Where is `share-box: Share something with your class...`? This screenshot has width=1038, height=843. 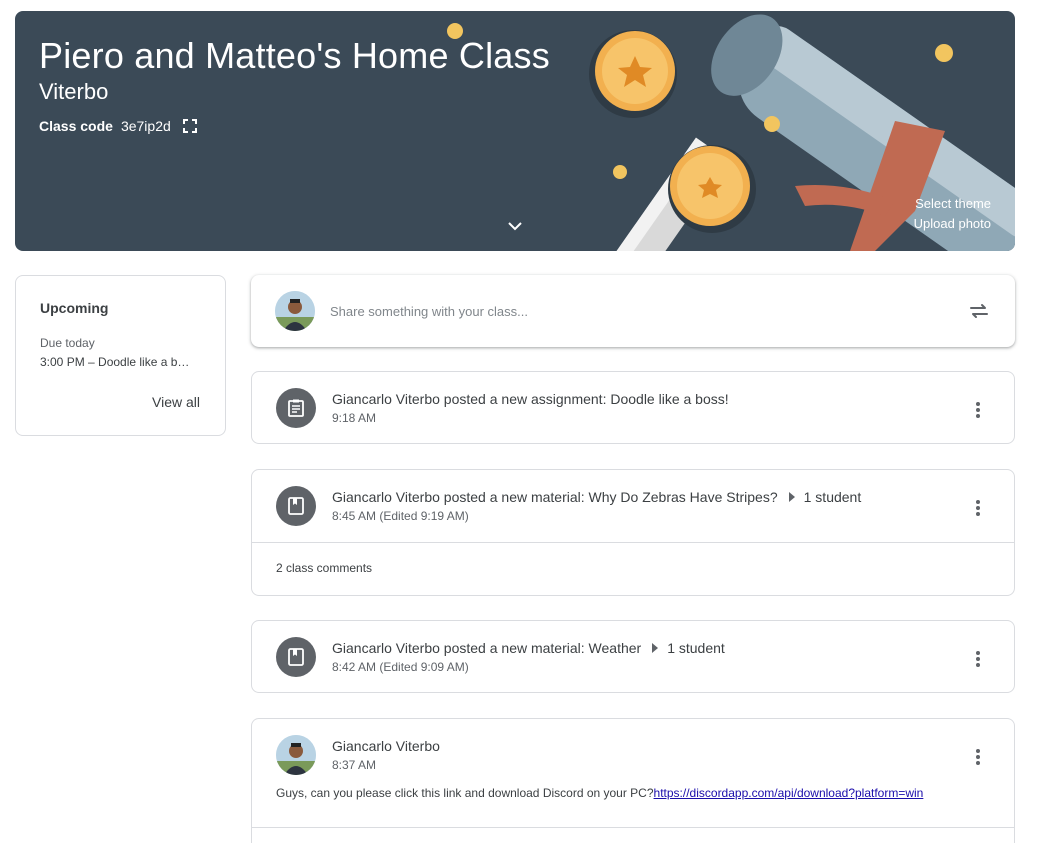 share-box: Share something with your class... is located at coordinates (633, 311).